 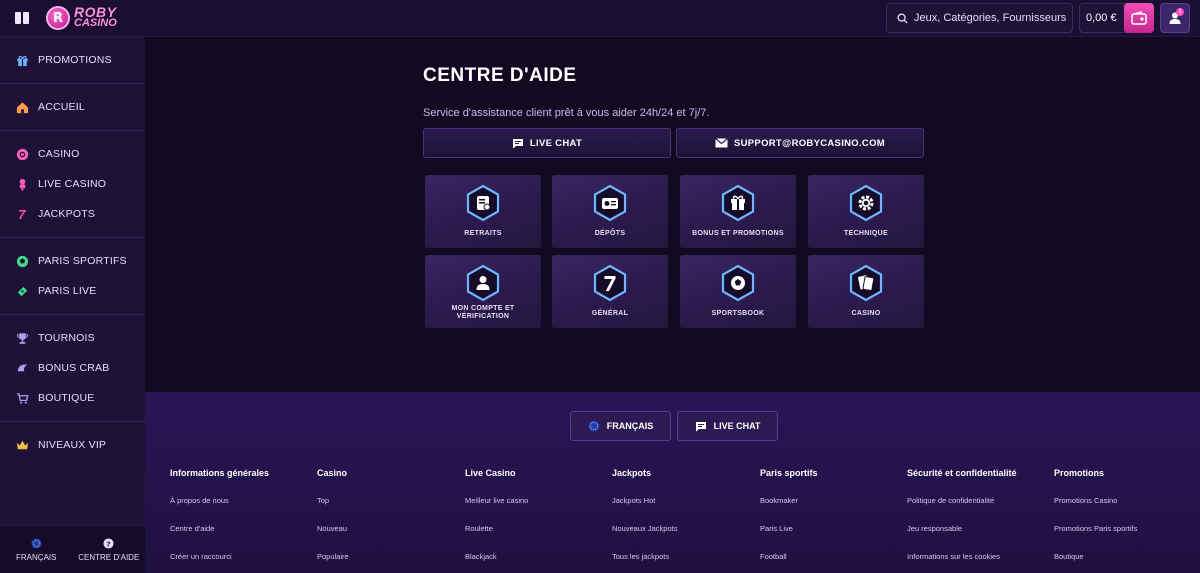 What do you see at coordinates (789, 530) in the screenshot?
I see `footer-link: Paris Live` at bounding box center [789, 530].